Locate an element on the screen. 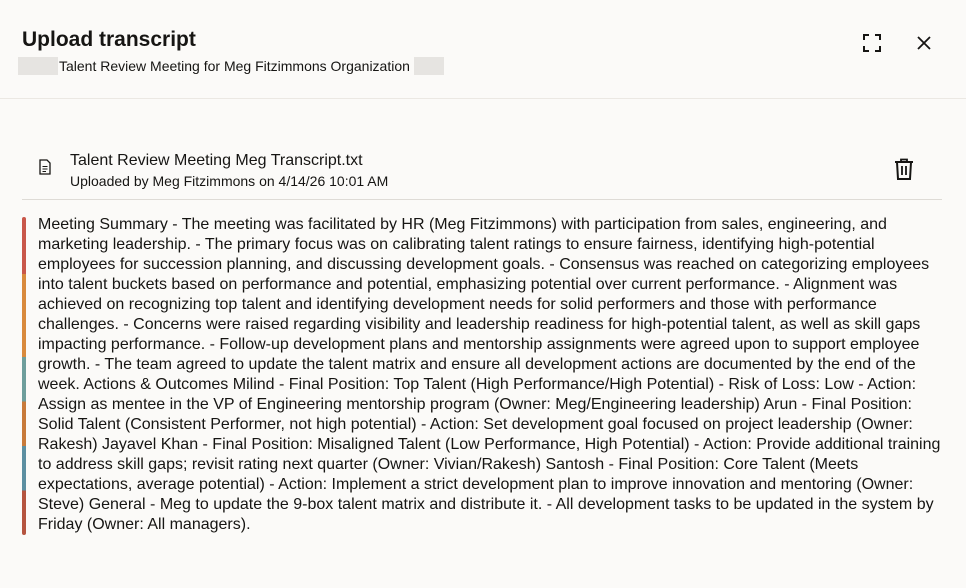 The width and height of the screenshot is (966, 588). document-icon is located at coordinates (45, 167).